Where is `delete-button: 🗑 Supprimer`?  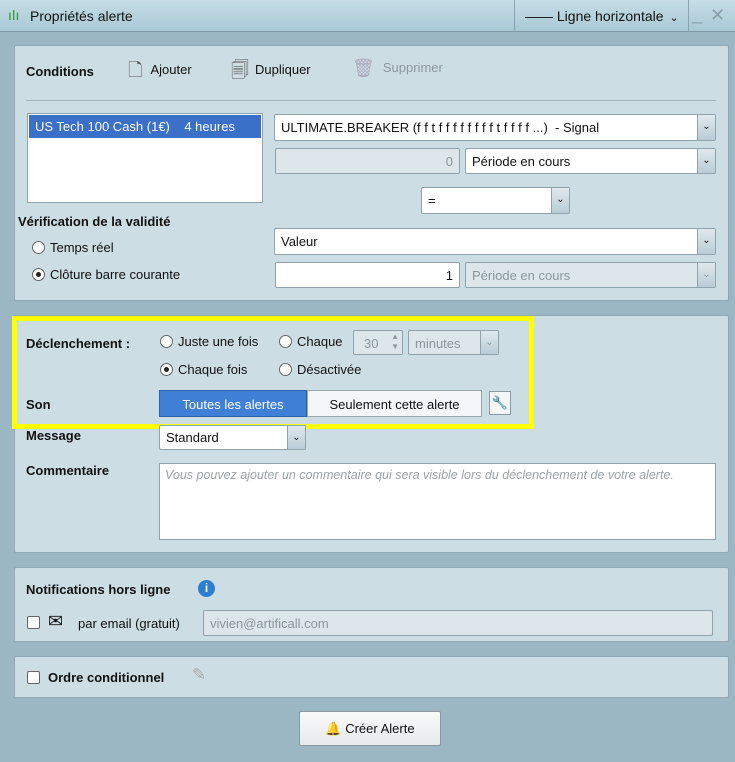 delete-button: 🗑 Supprimer is located at coordinates (397, 68).